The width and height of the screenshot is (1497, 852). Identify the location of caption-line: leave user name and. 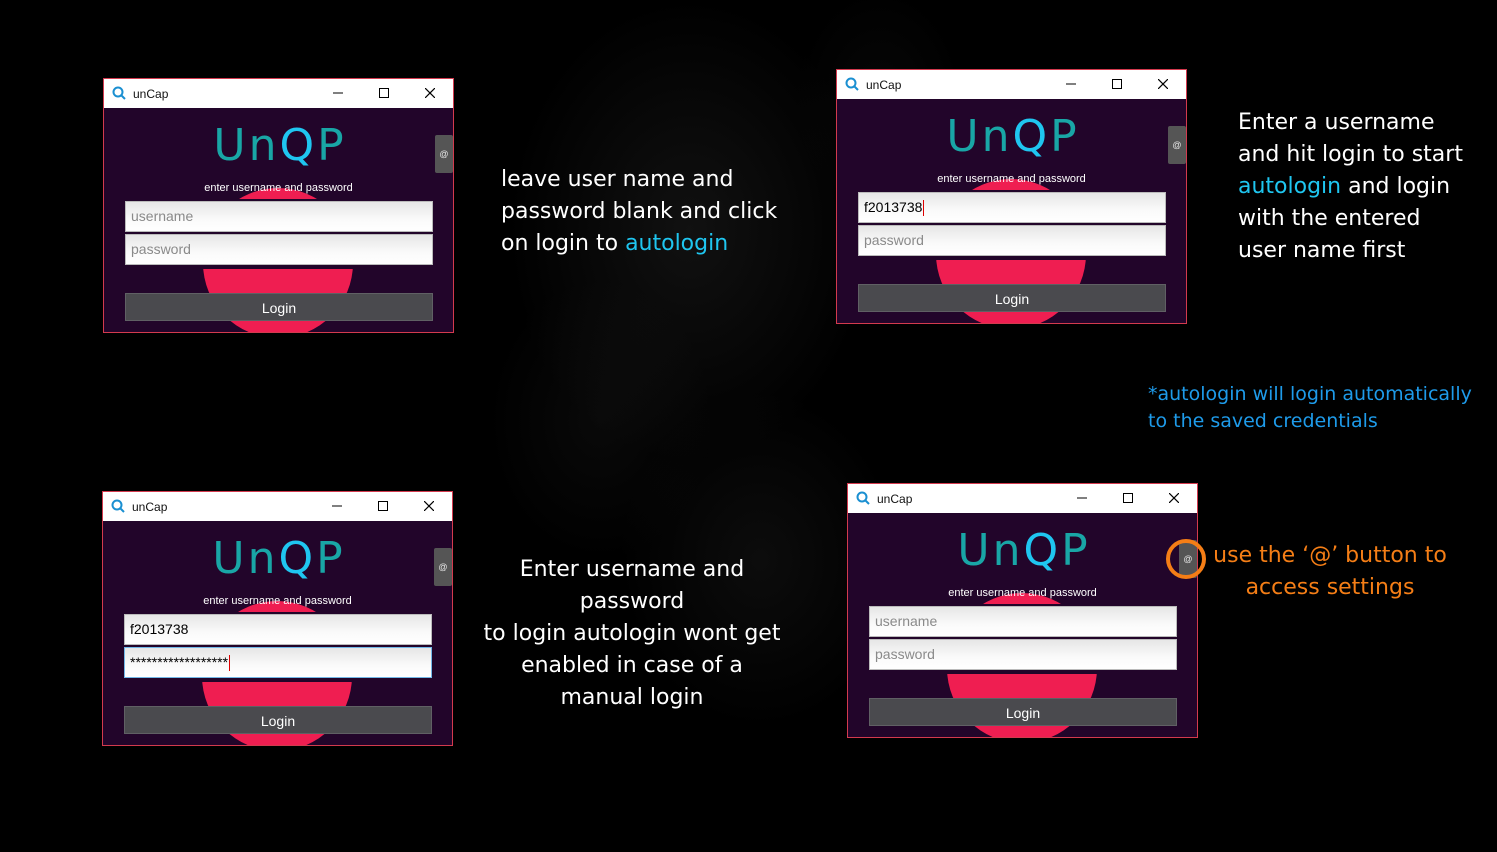
(617, 179).